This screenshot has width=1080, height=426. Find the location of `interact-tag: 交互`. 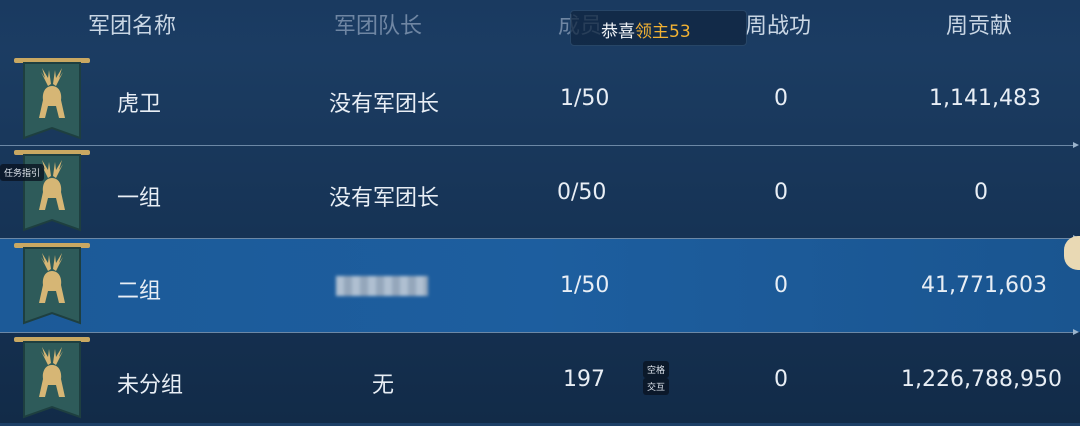

interact-tag: 交互 is located at coordinates (656, 386).